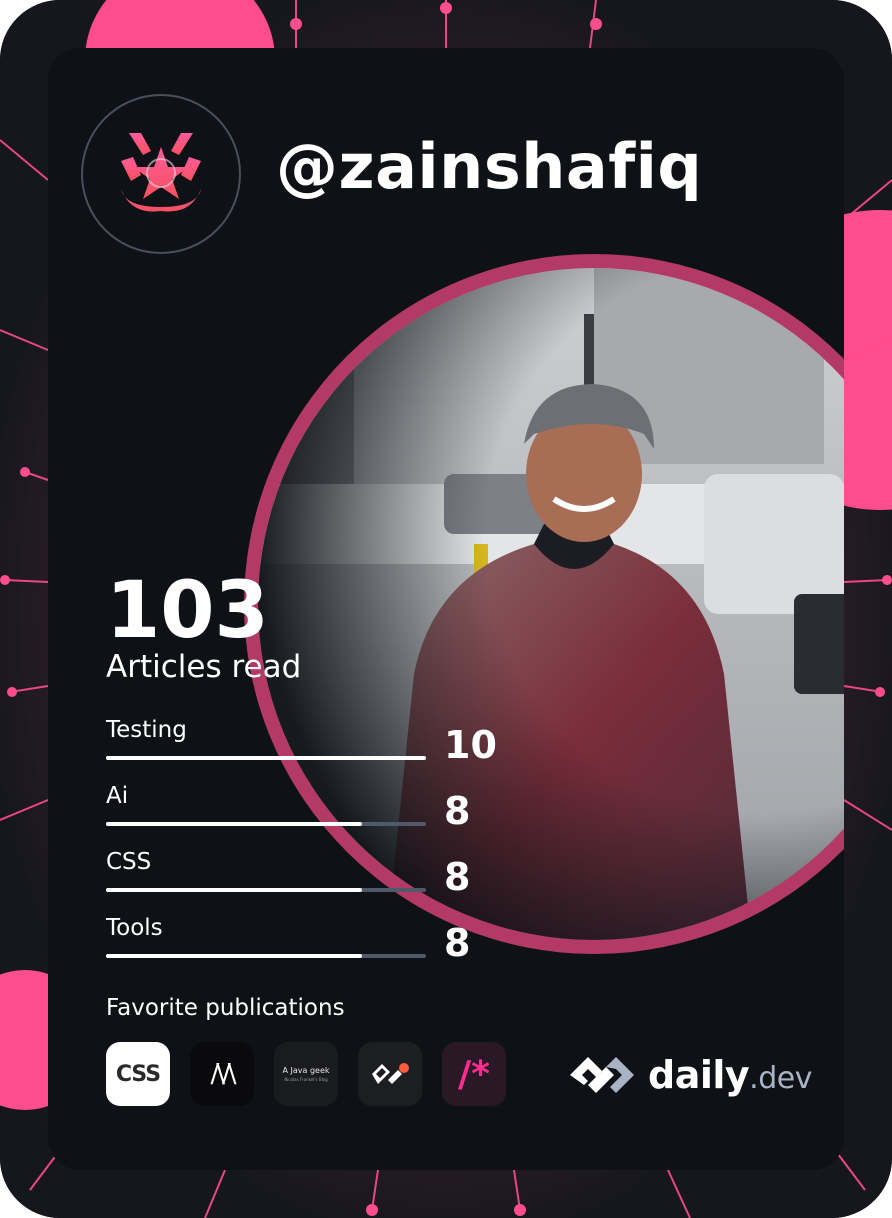  What do you see at coordinates (306, 1070) in the screenshot?
I see `publication-logo-text: A Java geek` at bounding box center [306, 1070].